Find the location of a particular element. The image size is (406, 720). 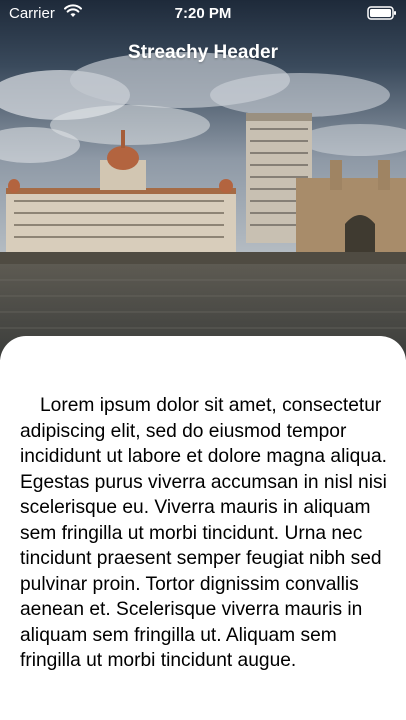

battery-icon is located at coordinates (382, 15).